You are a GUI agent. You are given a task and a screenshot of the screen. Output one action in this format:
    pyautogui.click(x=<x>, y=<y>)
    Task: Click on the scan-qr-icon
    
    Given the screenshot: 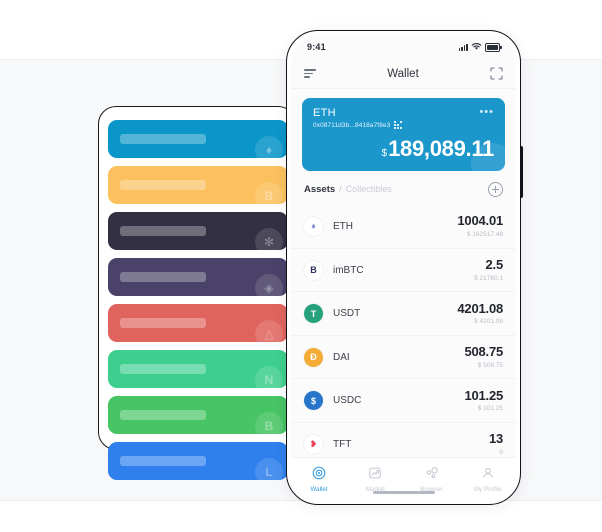 What is the action you would take?
    pyautogui.click(x=496, y=73)
    